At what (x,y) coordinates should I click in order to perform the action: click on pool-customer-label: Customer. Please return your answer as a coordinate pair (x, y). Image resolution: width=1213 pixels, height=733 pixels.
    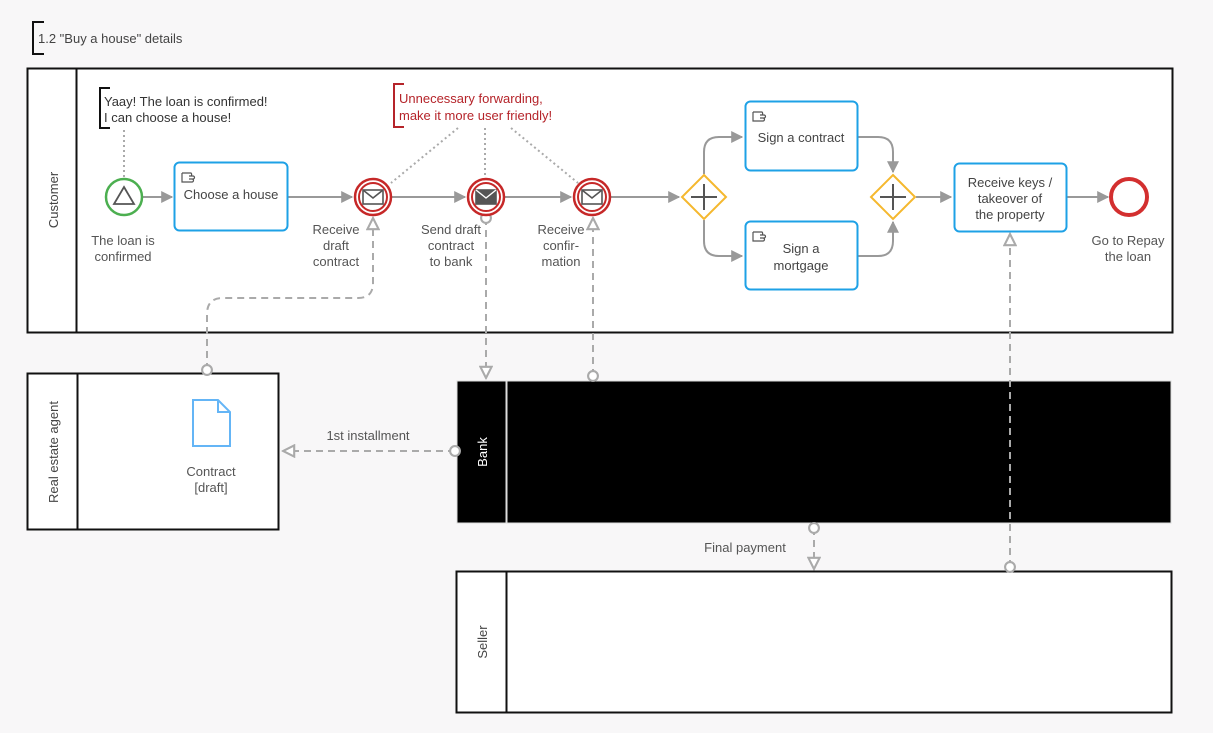
    Looking at the image, I should click on (53, 199).